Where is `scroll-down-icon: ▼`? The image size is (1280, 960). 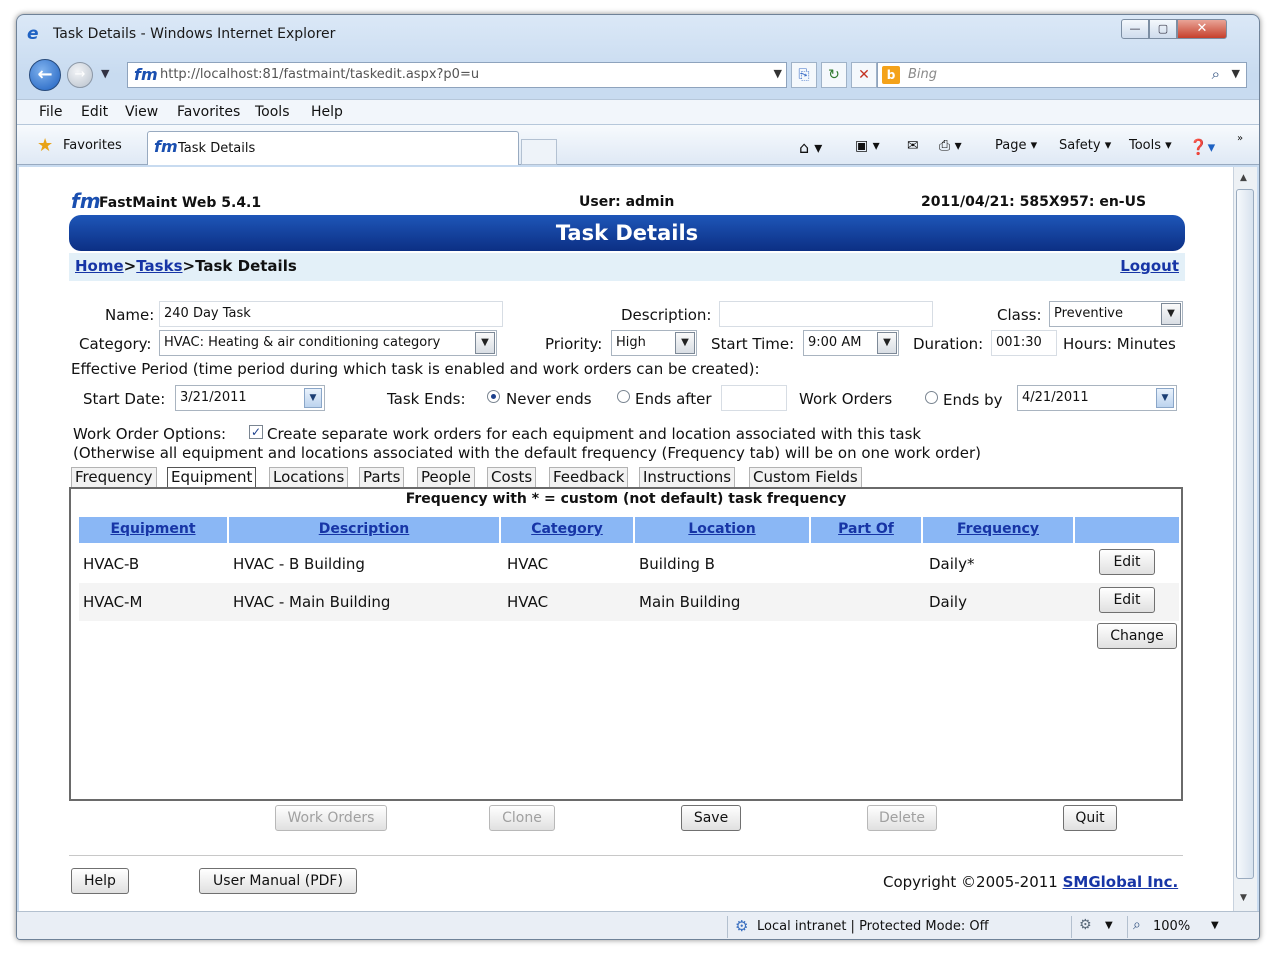 scroll-down-icon: ▼ is located at coordinates (1243, 898).